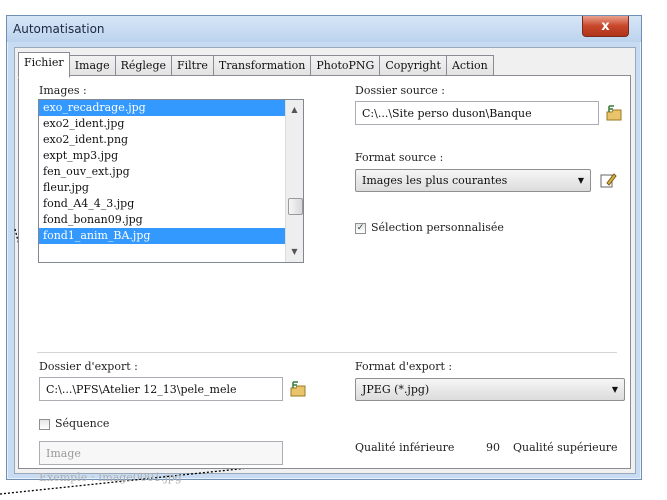 Image resolution: width=667 pixels, height=500 pixels. What do you see at coordinates (163, 156) in the screenshot?
I see `list-item: expt_mp3.jpg` at bounding box center [163, 156].